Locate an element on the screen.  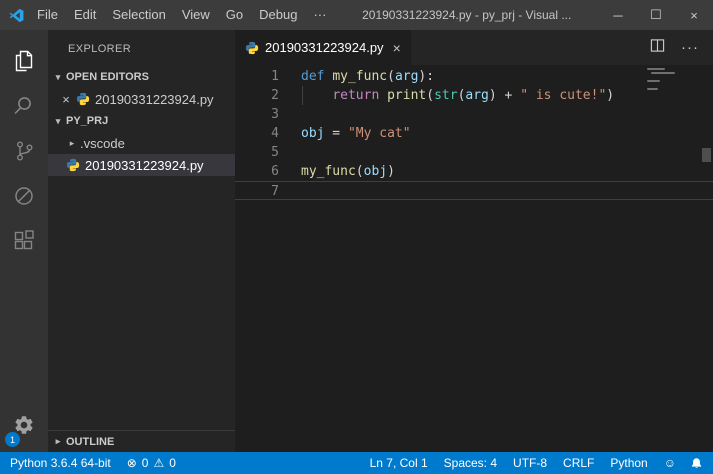
code-text: def my_func(arg): is located at coordinates (368, 76).